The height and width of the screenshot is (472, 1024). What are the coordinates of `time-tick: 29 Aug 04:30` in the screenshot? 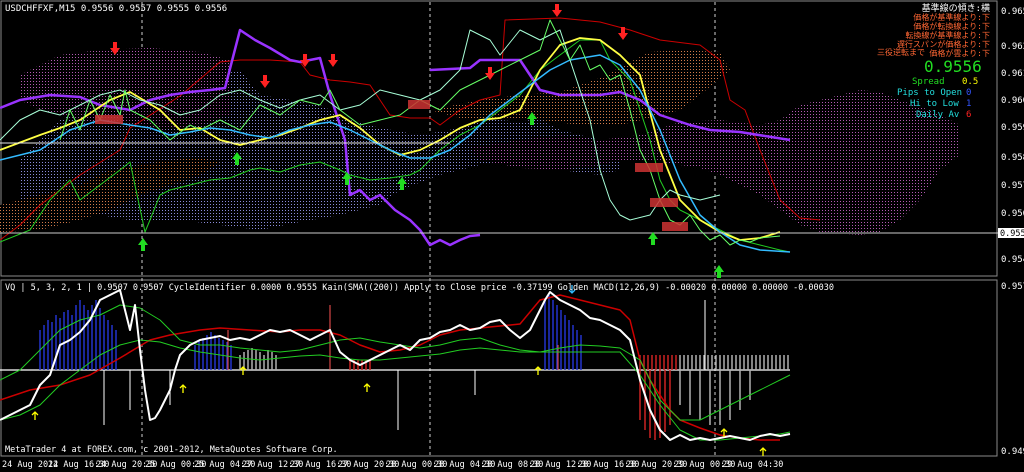 It's located at (752, 465).